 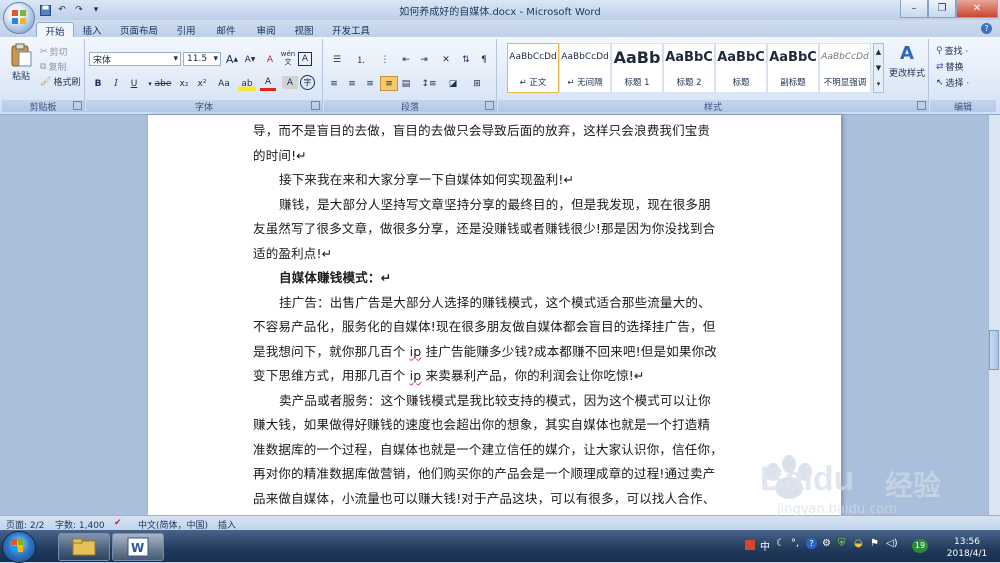 What do you see at coordinates (986, 28) in the screenshot?
I see `help-icon: ?` at bounding box center [986, 28].